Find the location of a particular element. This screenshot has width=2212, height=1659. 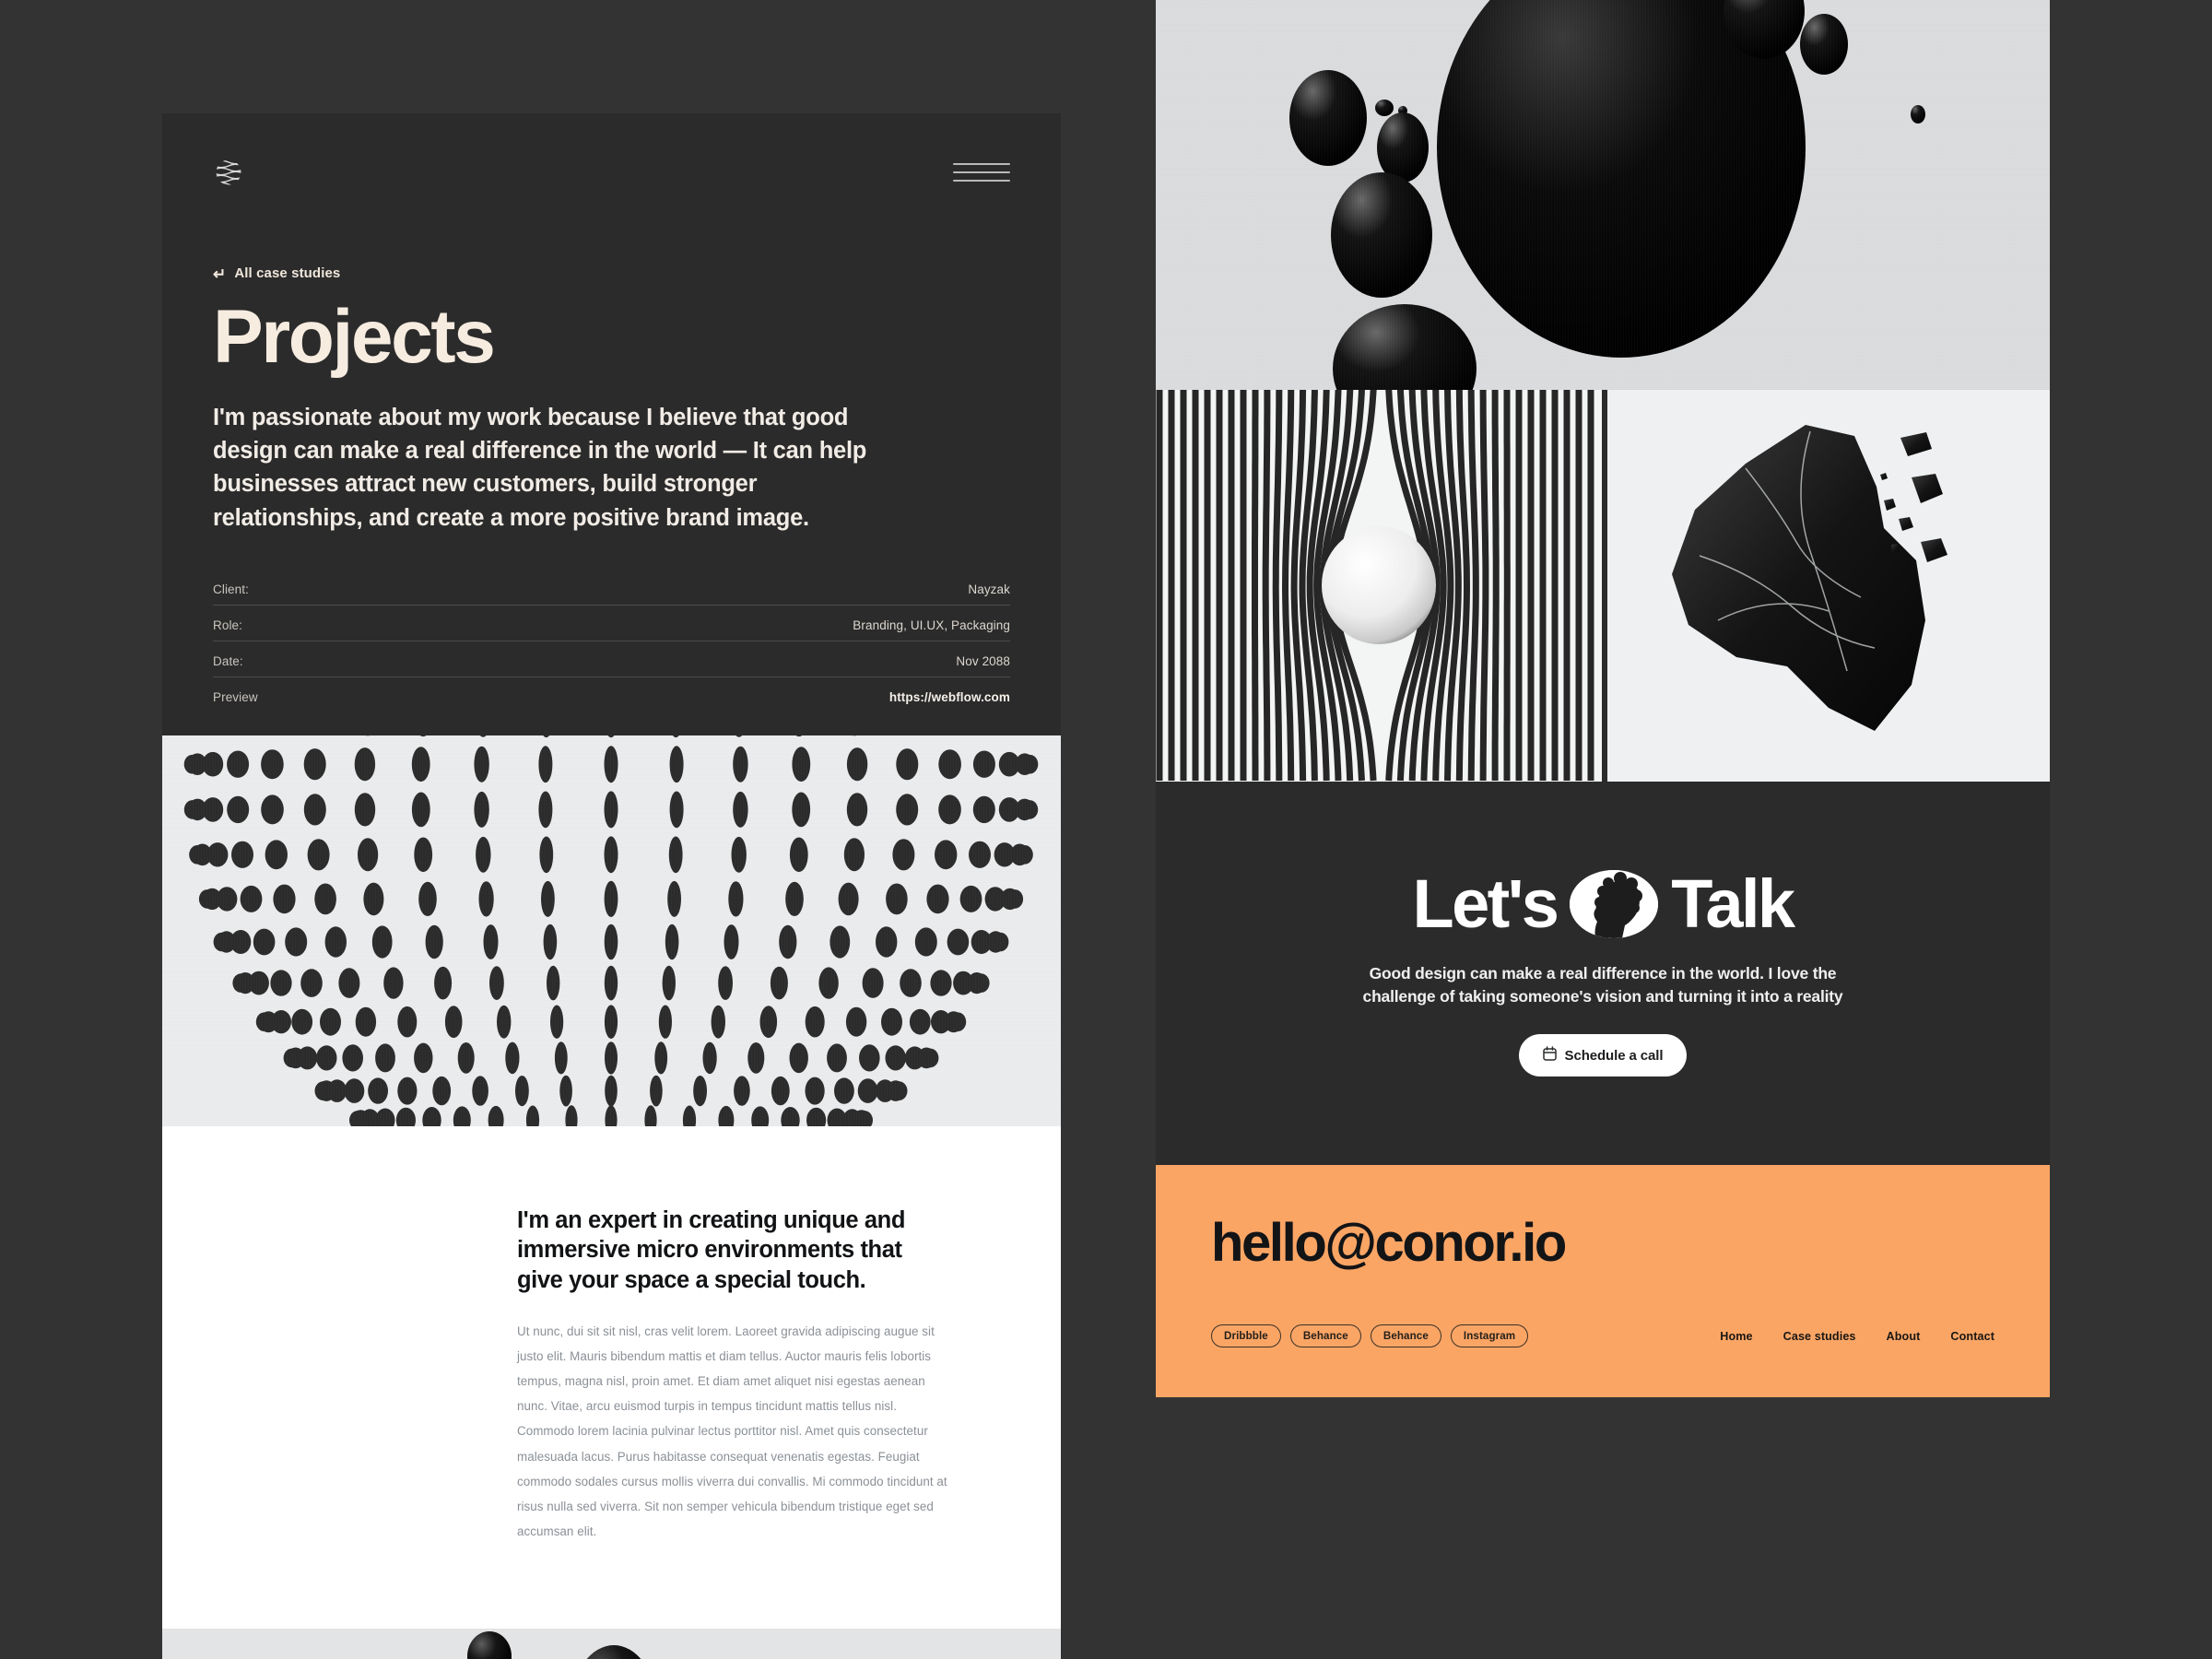

schedule-a-call-button: Schedule a call is located at coordinates (1603, 1055).